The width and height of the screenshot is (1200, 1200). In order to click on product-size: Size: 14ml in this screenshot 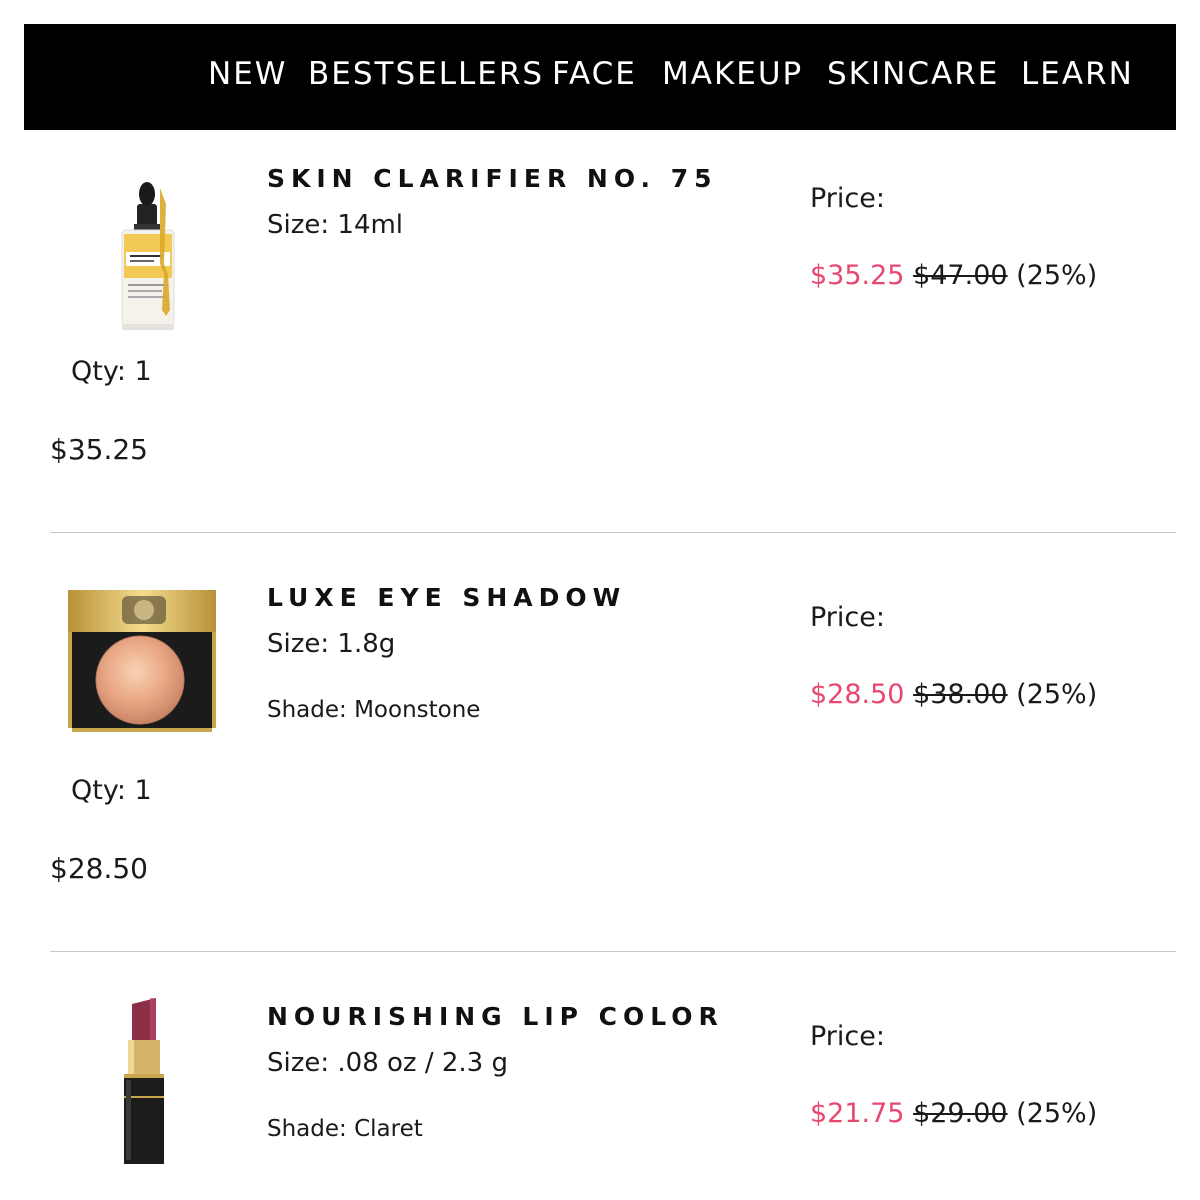, I will do `click(335, 225)`.